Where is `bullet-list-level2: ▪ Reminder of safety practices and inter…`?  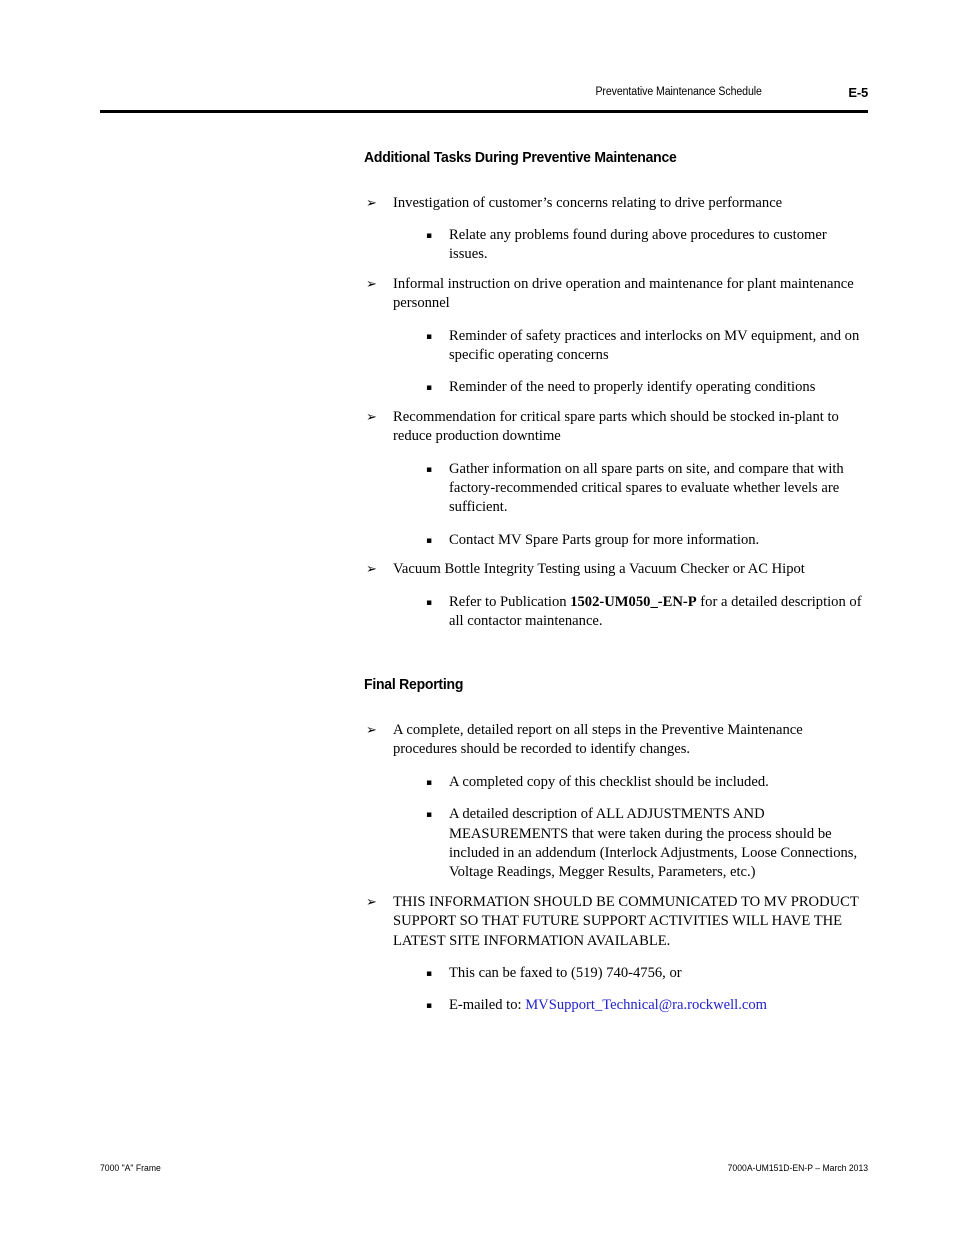 bullet-list-level2: ▪ Reminder of safety practices and inter… is located at coordinates (628, 362).